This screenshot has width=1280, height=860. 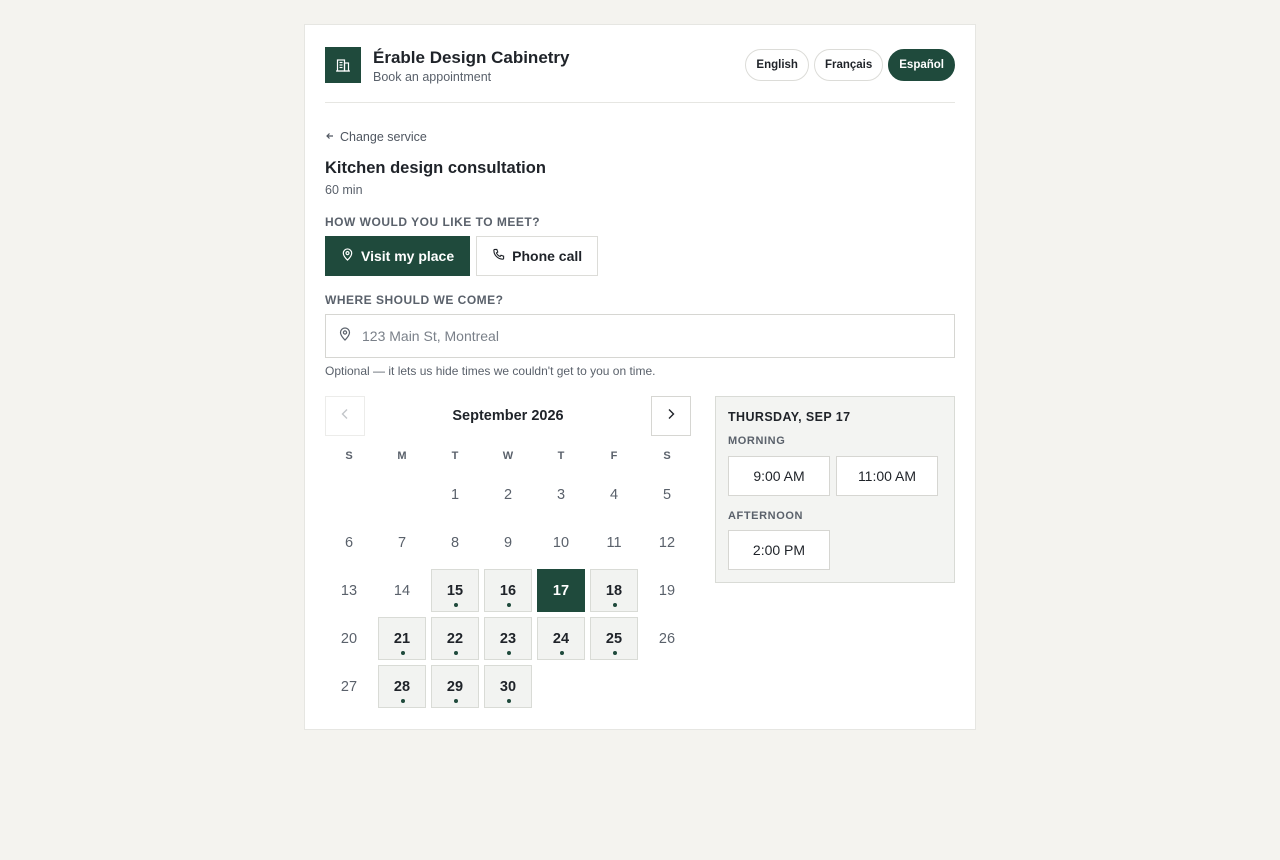 I want to click on calendar-day: 16, so click(x=508, y=590).